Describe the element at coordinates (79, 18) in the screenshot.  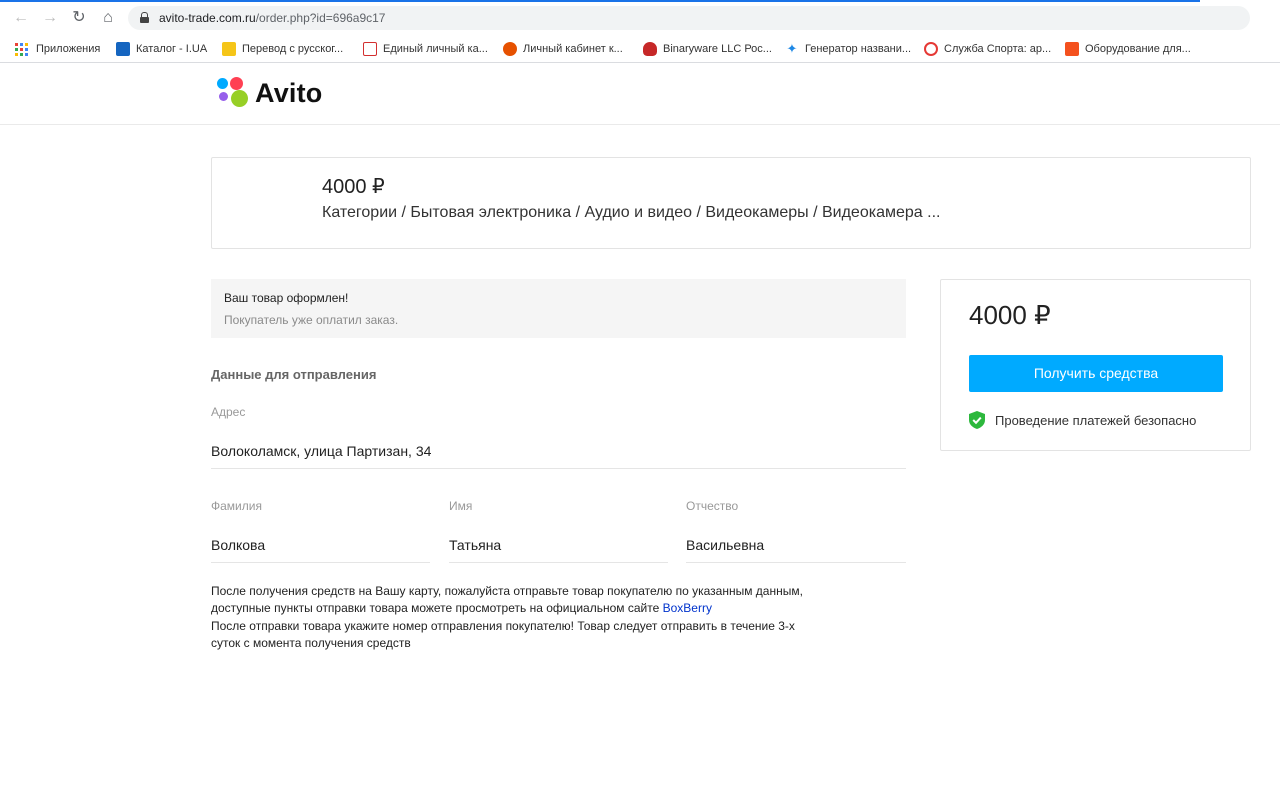
I see `reload-icon: ↻` at that location.